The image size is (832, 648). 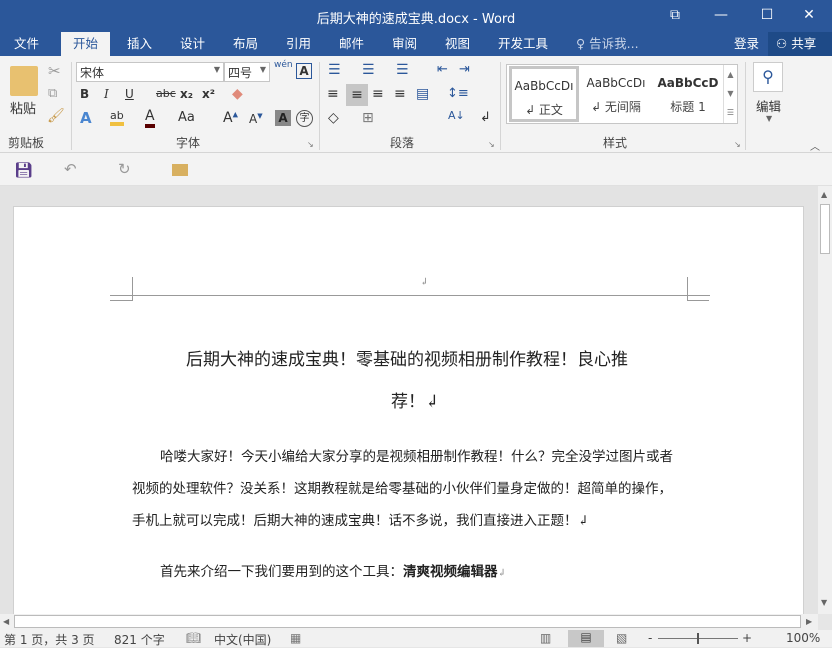 What do you see at coordinates (26, 44) in the screenshot?
I see `tab-file: 文件` at bounding box center [26, 44].